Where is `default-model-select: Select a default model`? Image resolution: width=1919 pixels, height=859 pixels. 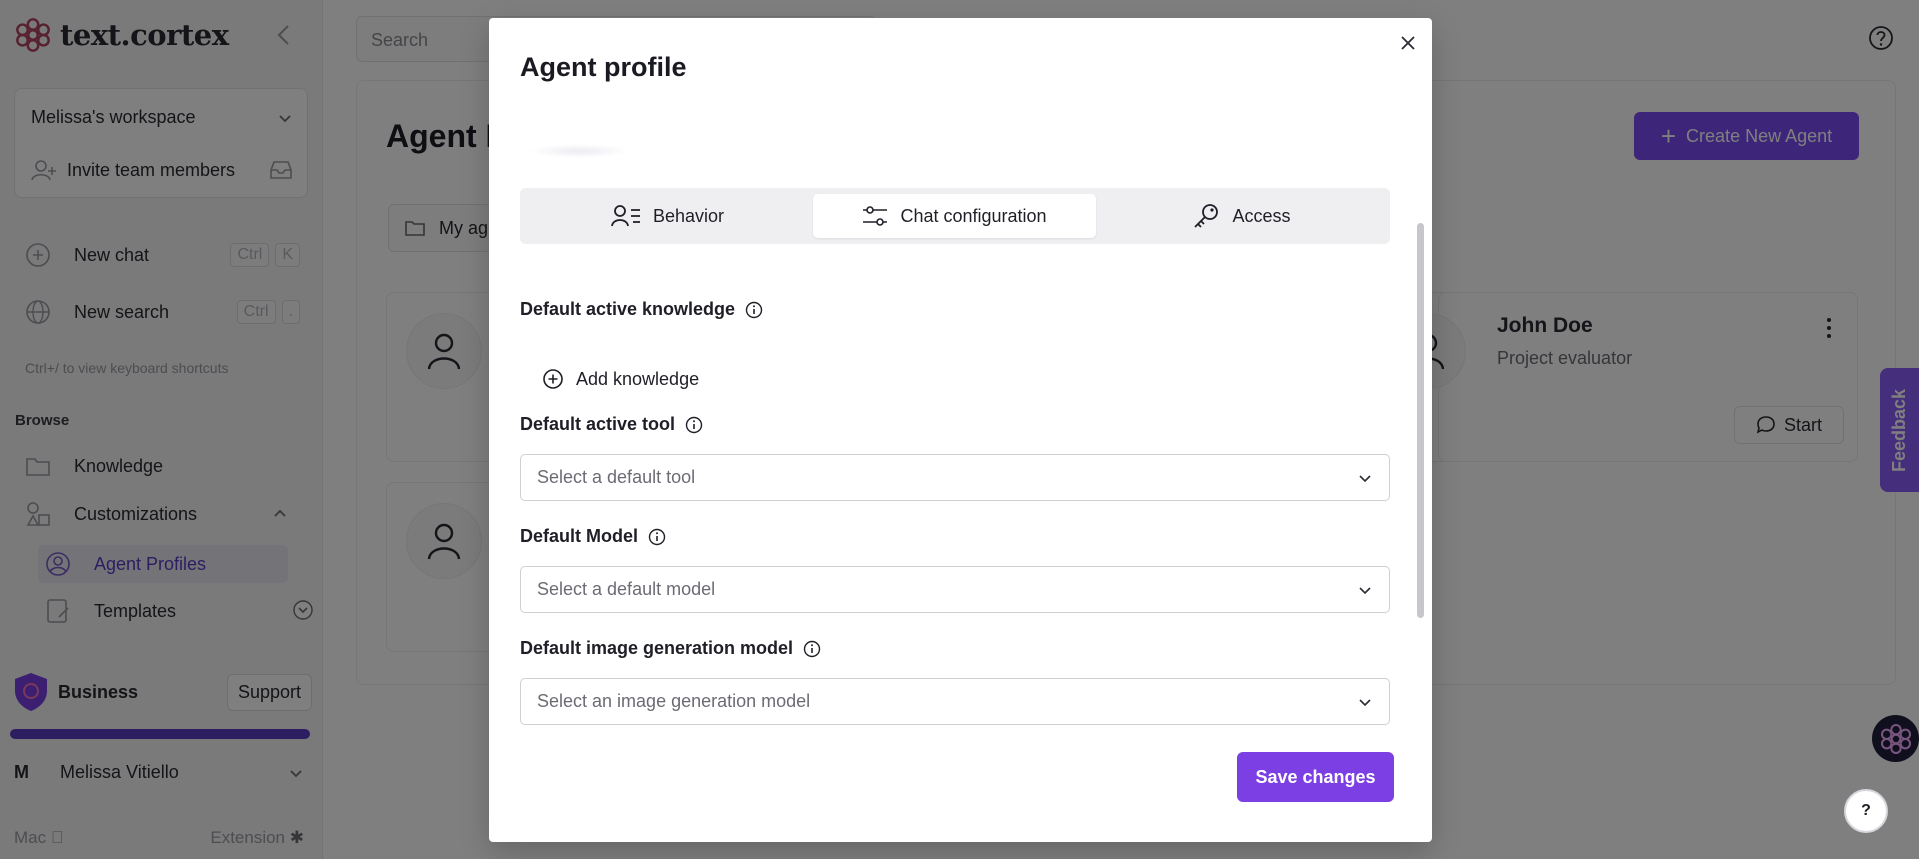 default-model-select: Select a default model is located at coordinates (955, 589).